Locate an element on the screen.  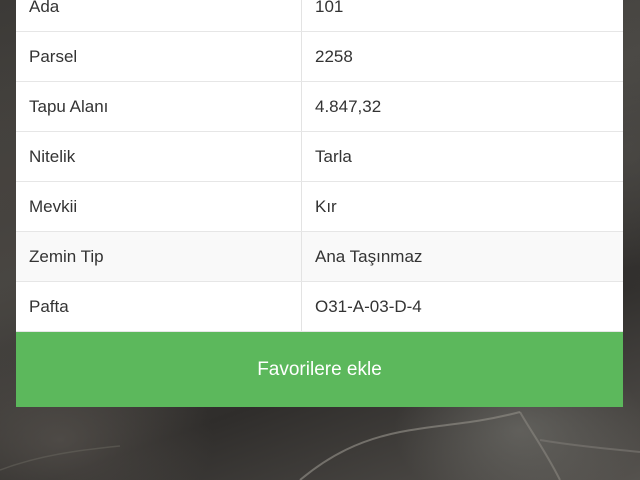
table-row-zemin-tip: Zemin Tip Ana Taşınmaz is located at coordinates (319, 257).